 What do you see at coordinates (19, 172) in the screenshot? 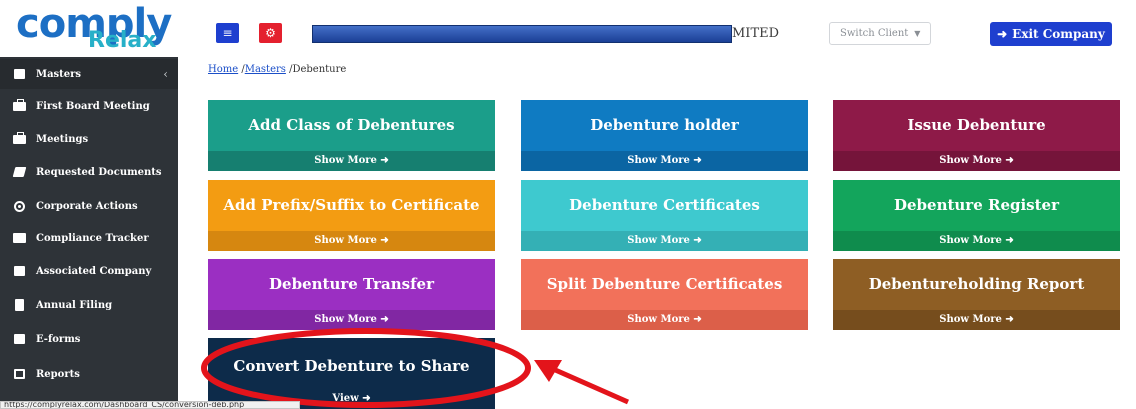
I see `folder-icon` at bounding box center [19, 172].